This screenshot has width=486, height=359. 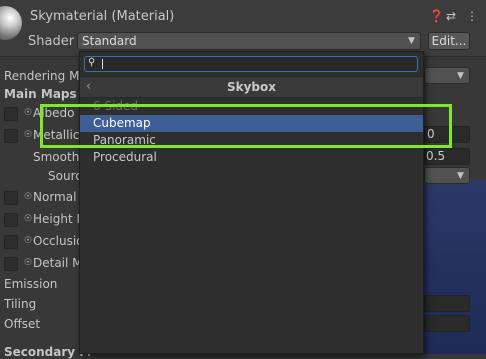 What do you see at coordinates (251, 64) in the screenshot?
I see `search-input: ⚲` at bounding box center [251, 64].